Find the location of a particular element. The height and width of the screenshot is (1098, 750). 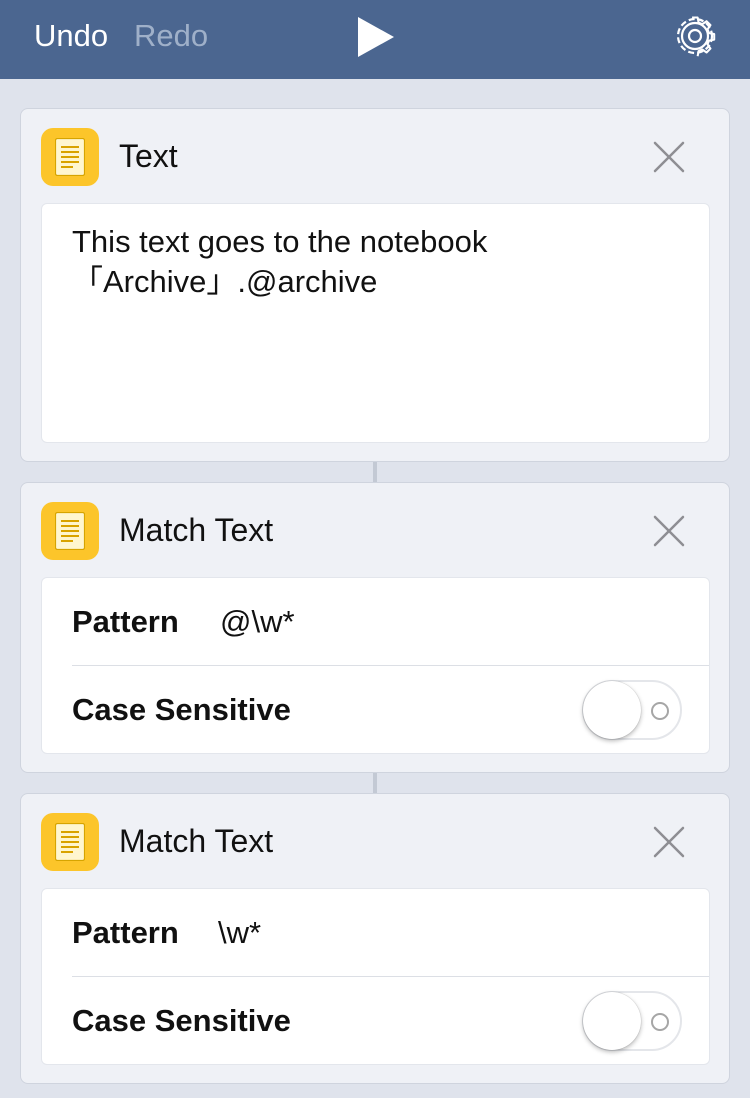

gear-icon is located at coordinates (695, 36).